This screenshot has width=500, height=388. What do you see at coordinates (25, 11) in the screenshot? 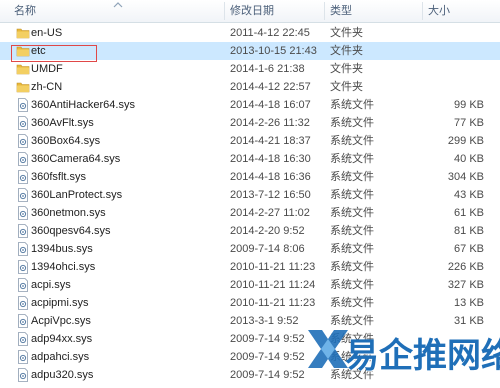
I see `column-header-name: 名称` at bounding box center [25, 11].